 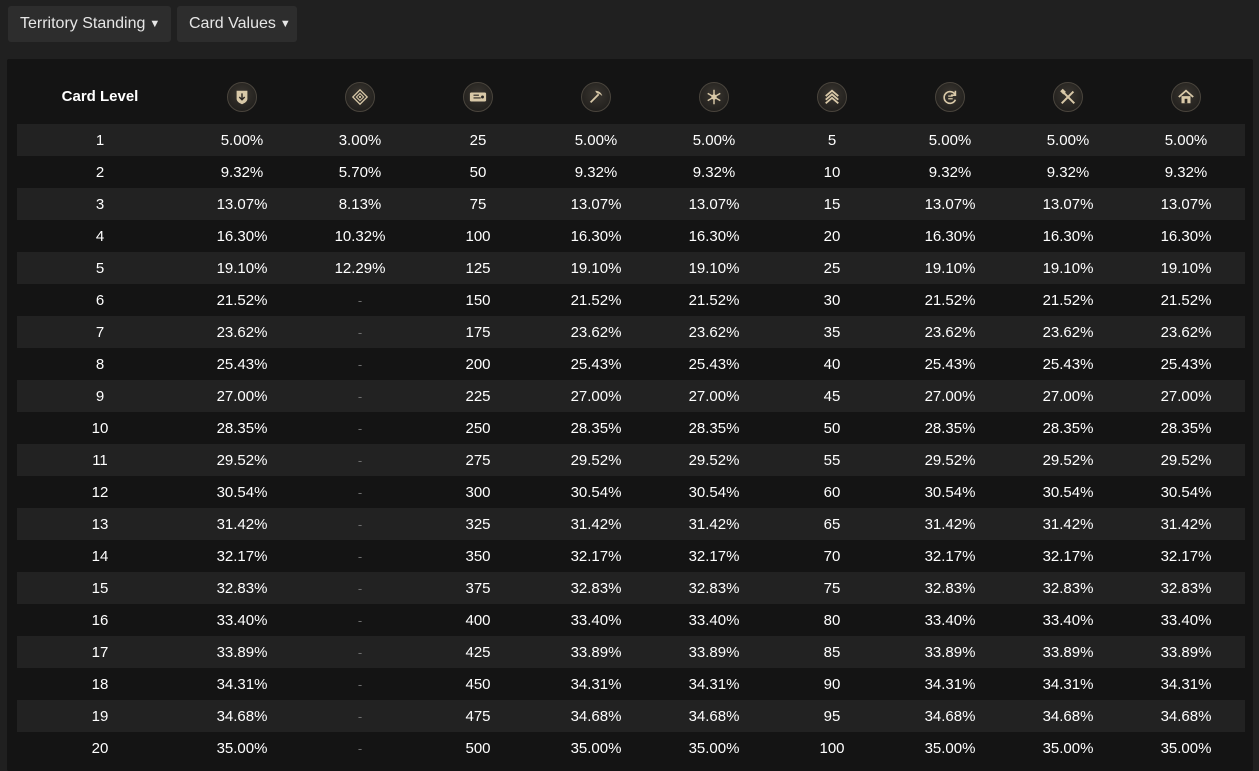 I want to click on value-cell: 450, so click(x=478, y=684).